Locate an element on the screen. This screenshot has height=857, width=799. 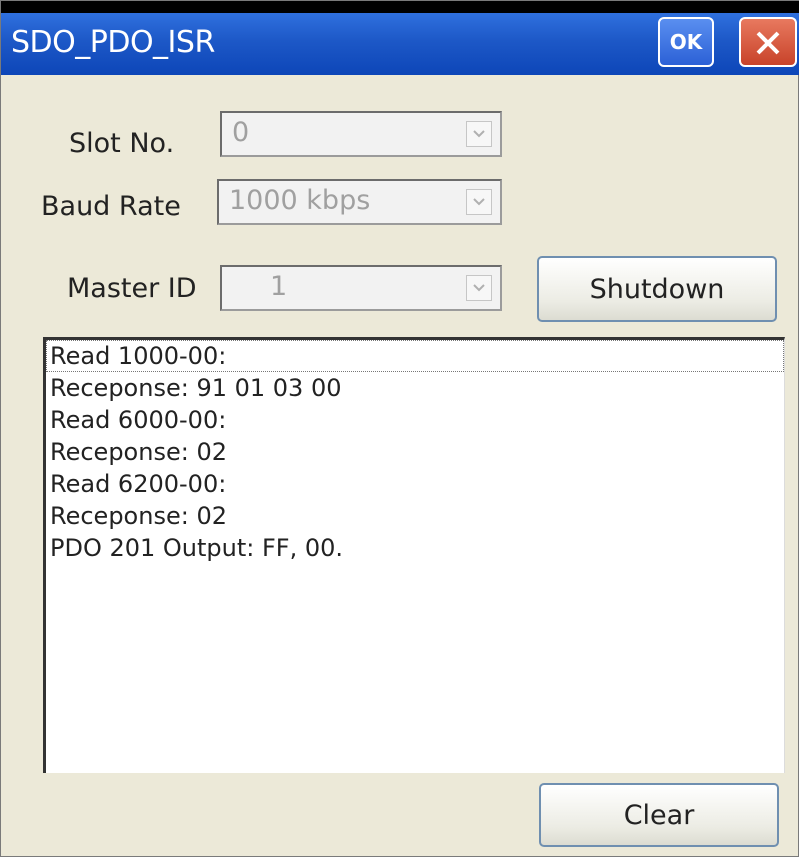
log-line: Read 6000-00: is located at coordinates (415, 420).